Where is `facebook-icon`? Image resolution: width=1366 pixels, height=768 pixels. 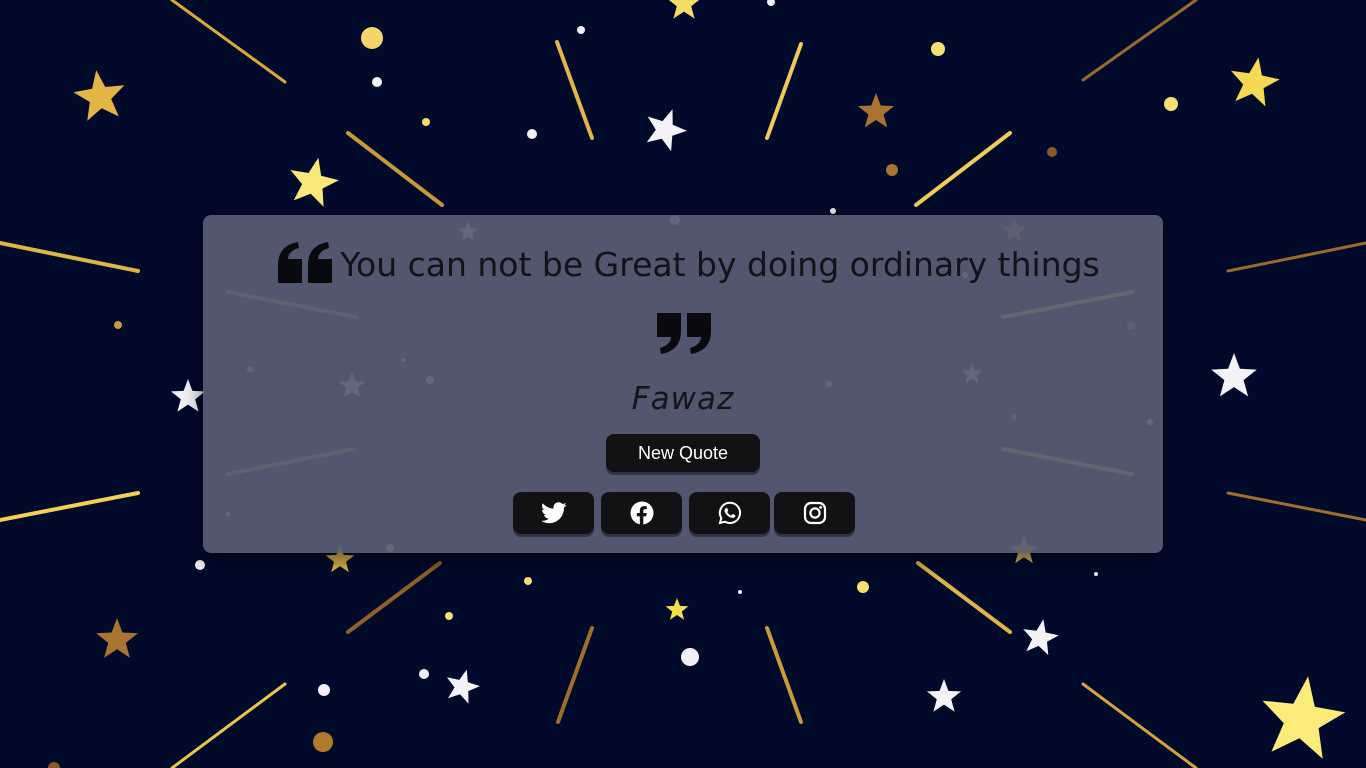 facebook-icon is located at coordinates (641, 513).